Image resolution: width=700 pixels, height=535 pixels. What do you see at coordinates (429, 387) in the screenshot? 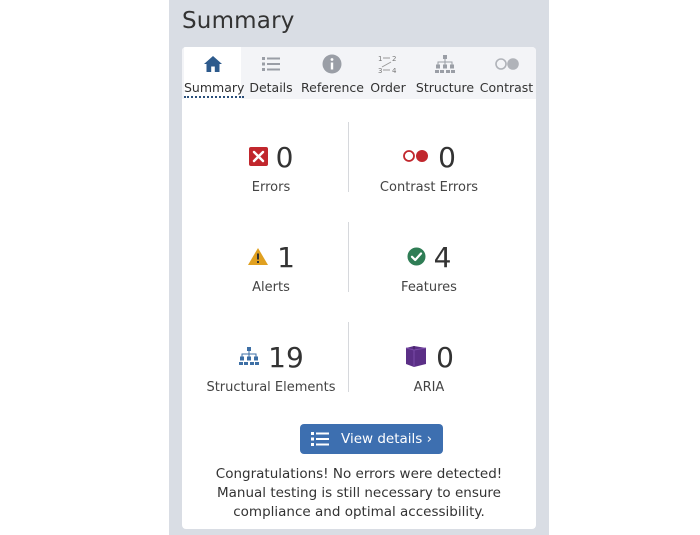
I see `aria-label: ARIA` at bounding box center [429, 387].